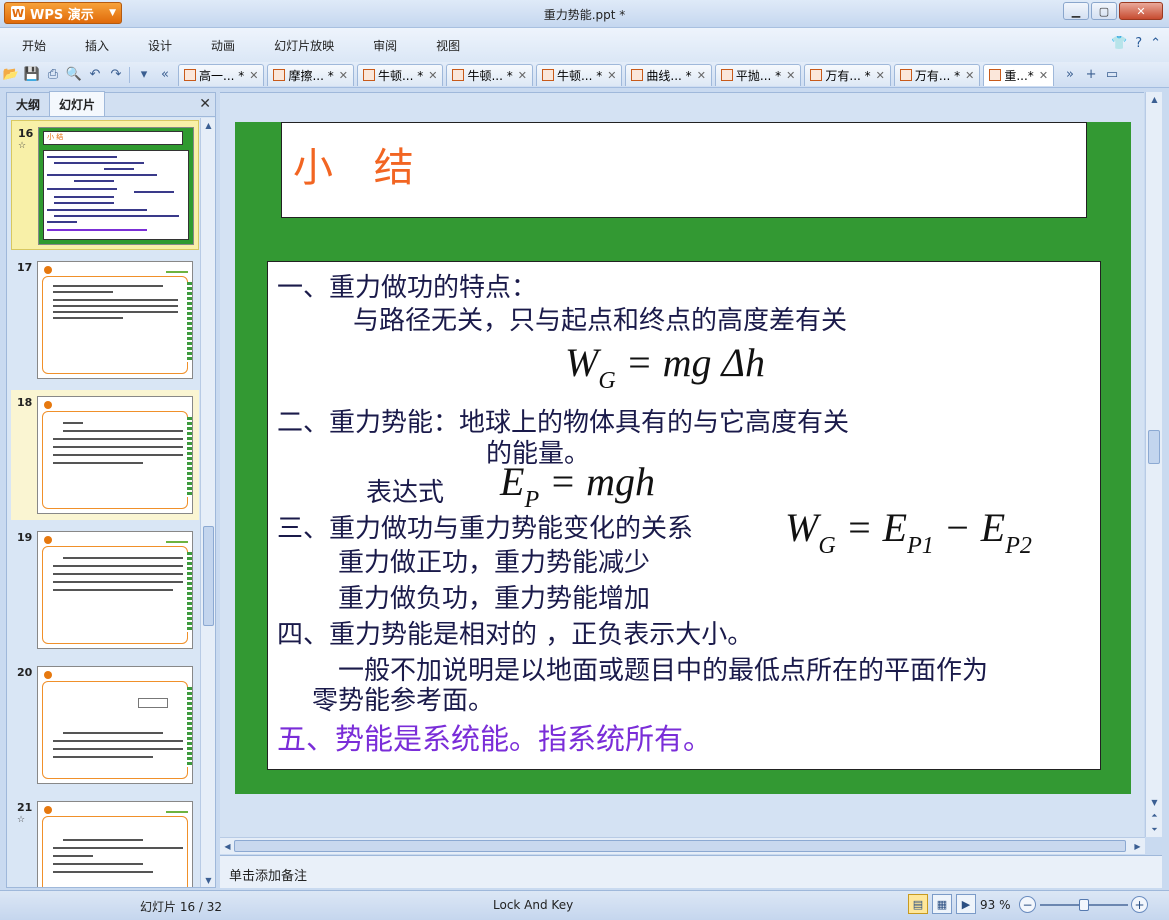 This screenshot has width=1169, height=920. Describe the element at coordinates (1155, 43) in the screenshot. I see `collapse-ribbon-icon: ⌃` at that location.